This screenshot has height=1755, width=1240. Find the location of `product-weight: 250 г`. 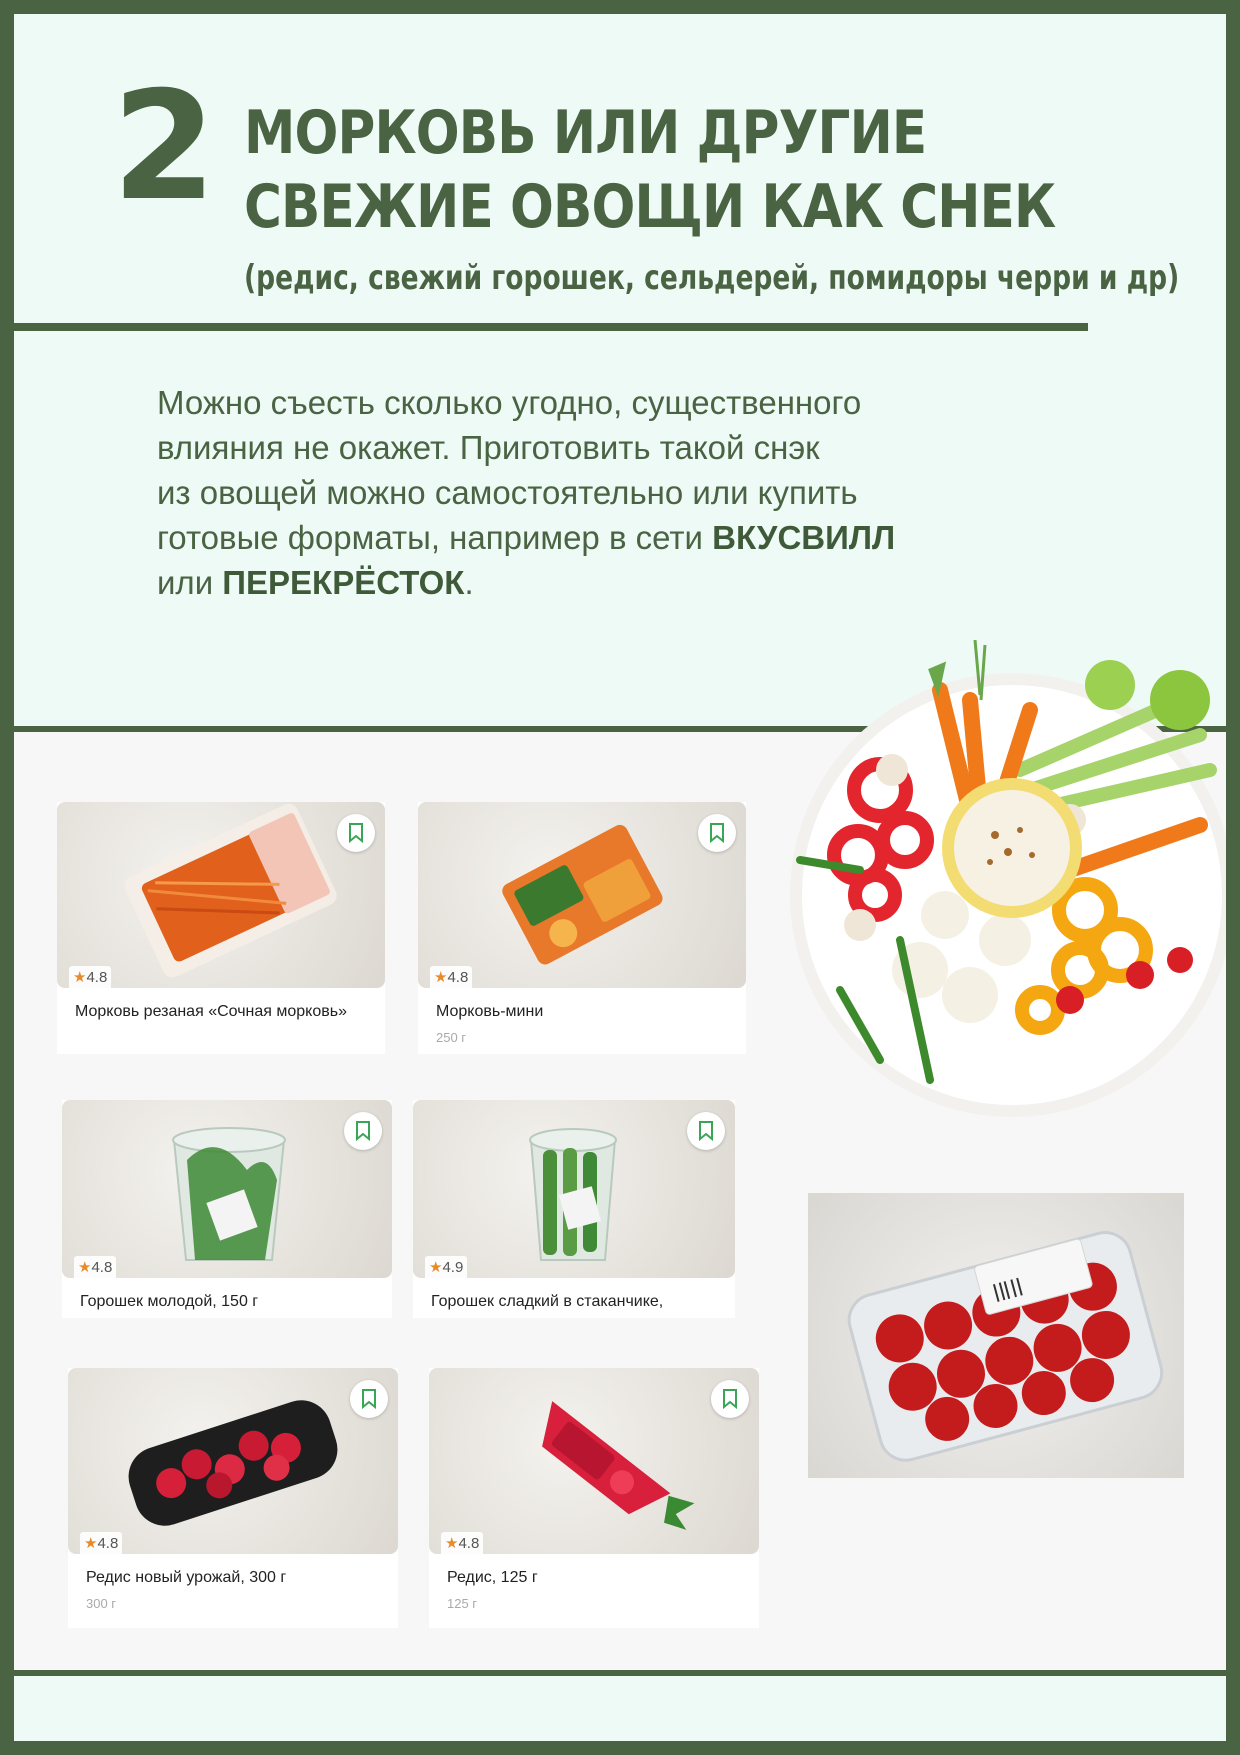

product-weight: 250 г is located at coordinates (451, 1037).